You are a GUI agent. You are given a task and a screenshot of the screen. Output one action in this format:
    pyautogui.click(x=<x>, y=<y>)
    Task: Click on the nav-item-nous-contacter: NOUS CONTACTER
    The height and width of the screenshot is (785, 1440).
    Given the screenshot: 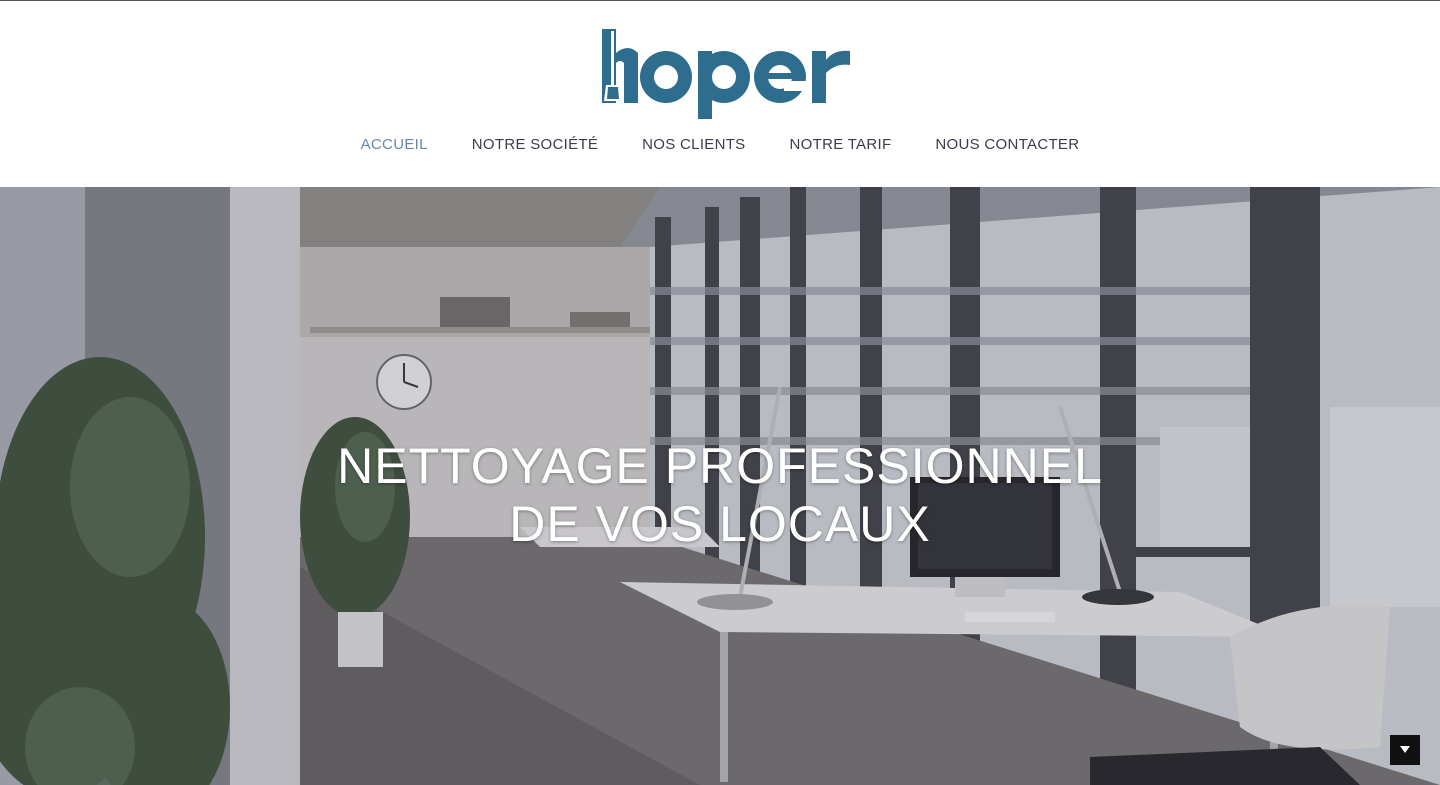 What is the action you would take?
    pyautogui.click(x=1007, y=145)
    